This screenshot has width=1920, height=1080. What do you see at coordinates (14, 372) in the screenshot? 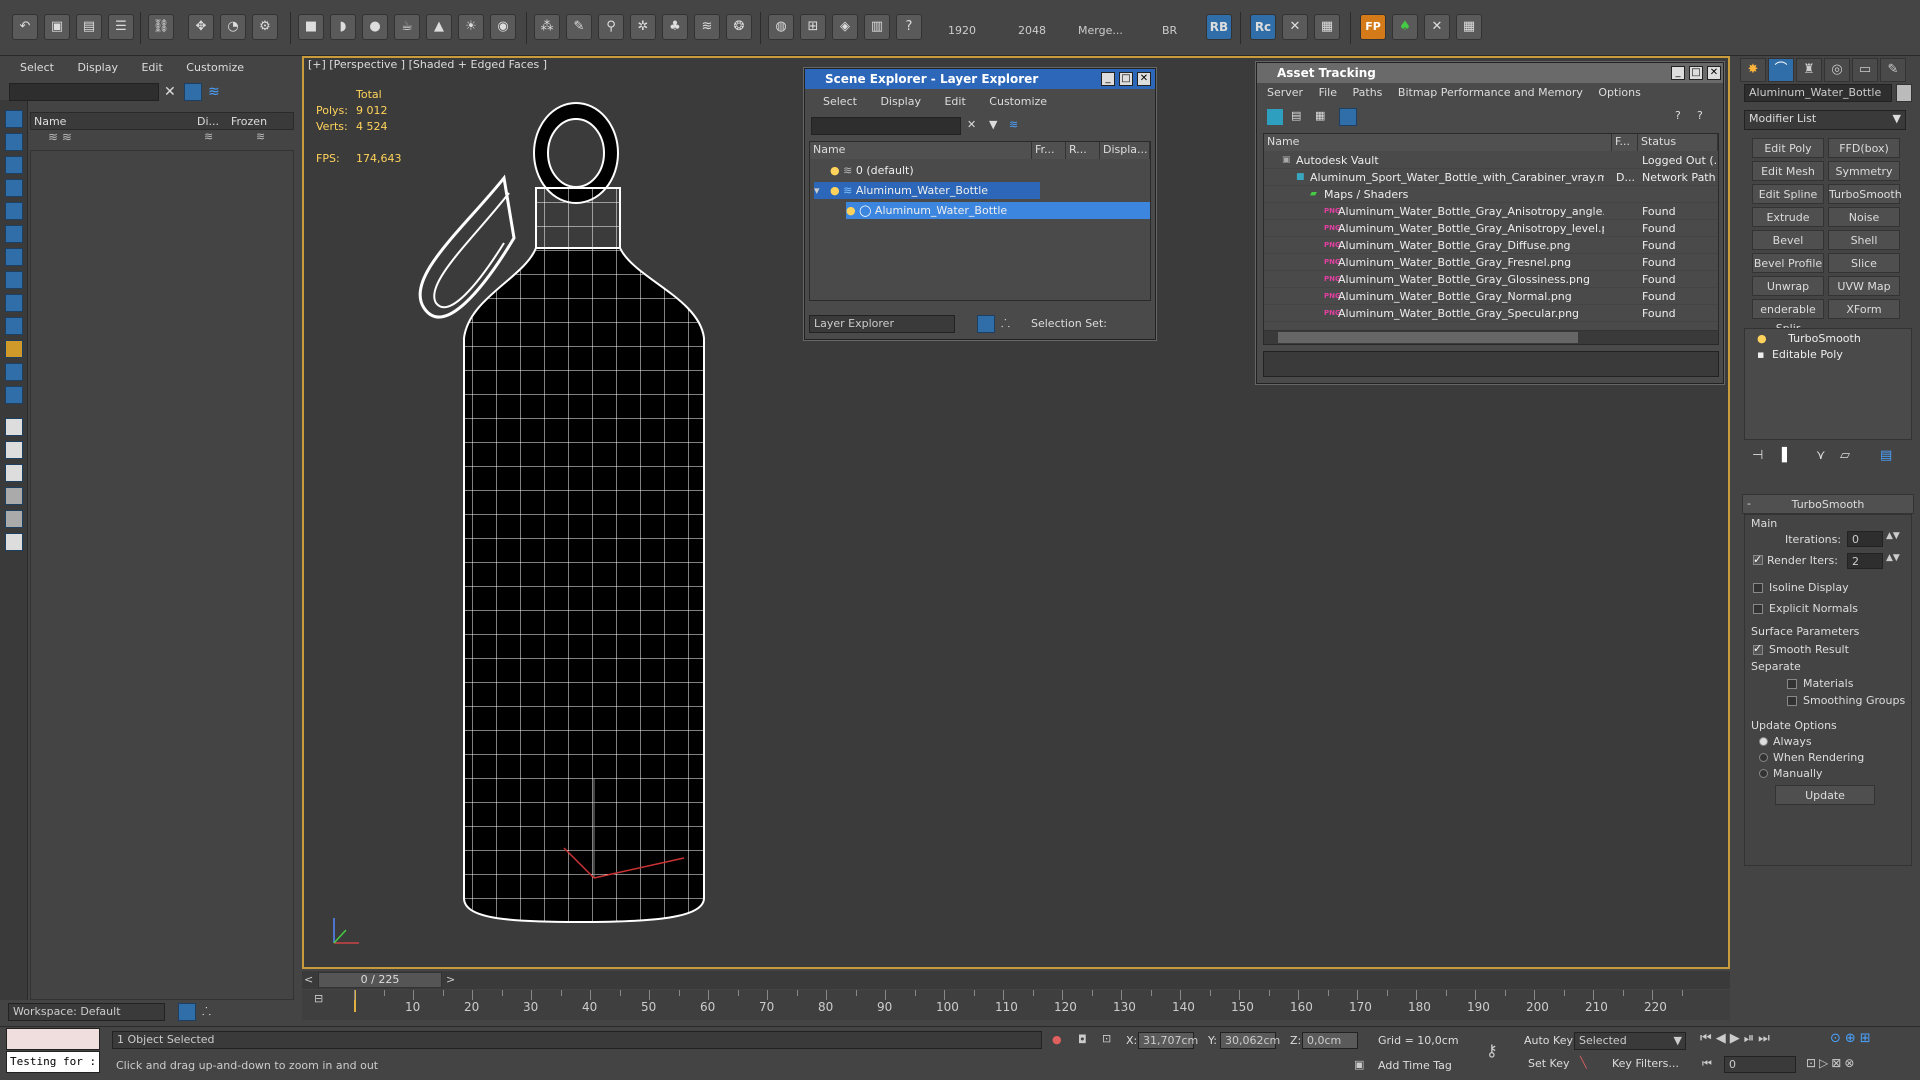
I see `strip-xref-icon` at bounding box center [14, 372].